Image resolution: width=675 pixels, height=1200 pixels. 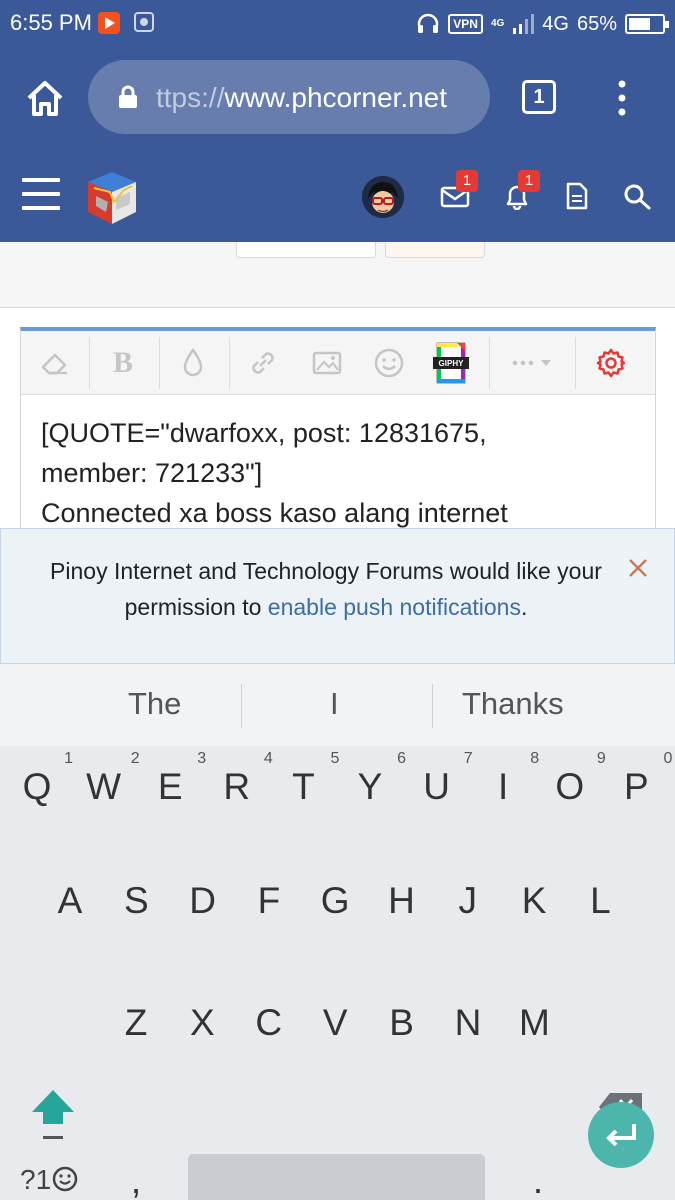 What do you see at coordinates (601, 758) in the screenshot?
I see `key-number-hint: 9` at bounding box center [601, 758].